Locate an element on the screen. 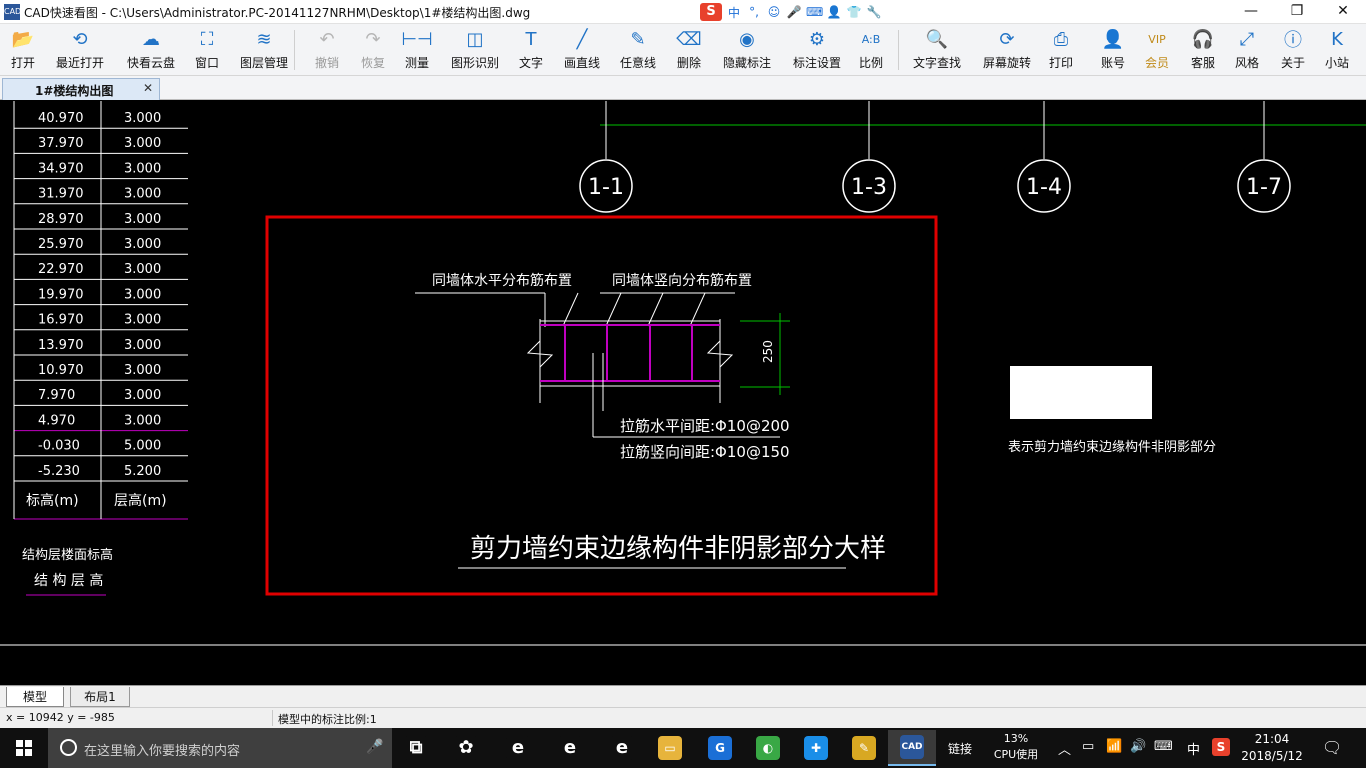  taskbar-app-file-explorer: ▭ is located at coordinates (670, 748).